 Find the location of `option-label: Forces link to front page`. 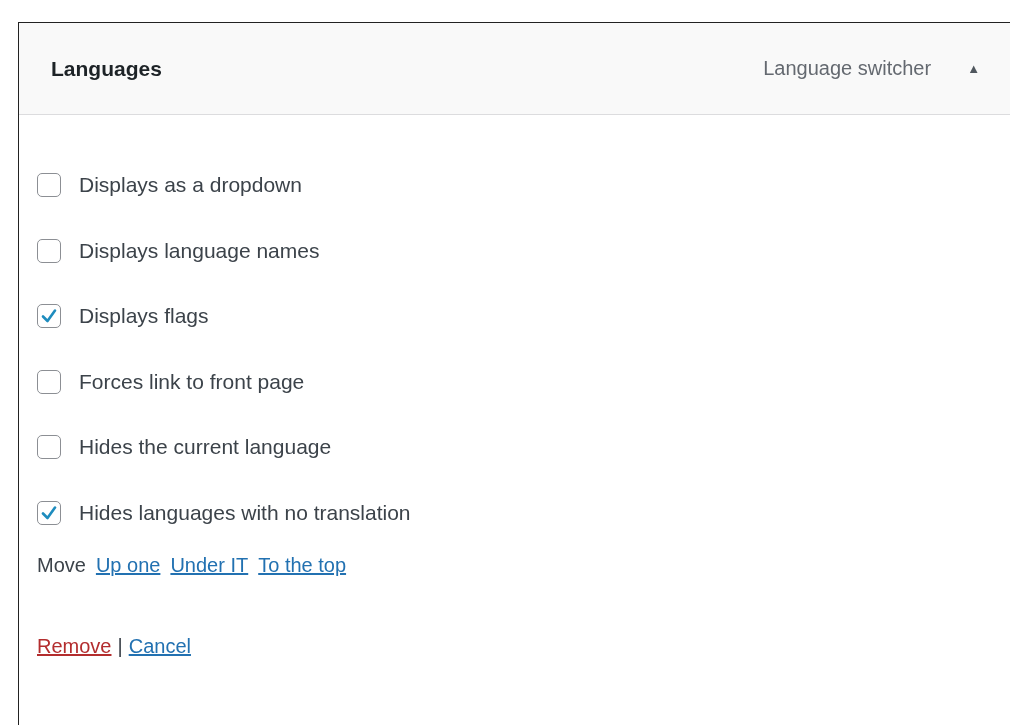

option-label: Forces link to front page is located at coordinates (192, 381).